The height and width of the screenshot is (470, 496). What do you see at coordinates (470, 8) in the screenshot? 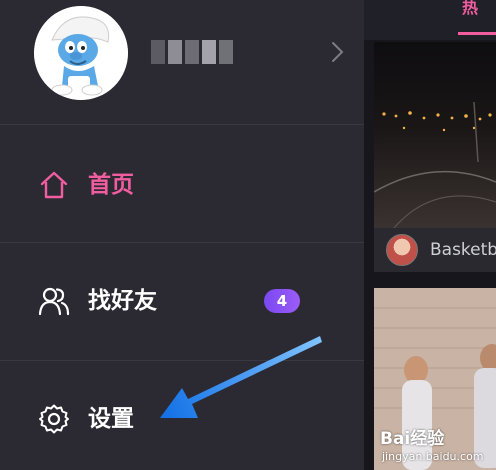
I see `tab-hot: 热` at bounding box center [470, 8].